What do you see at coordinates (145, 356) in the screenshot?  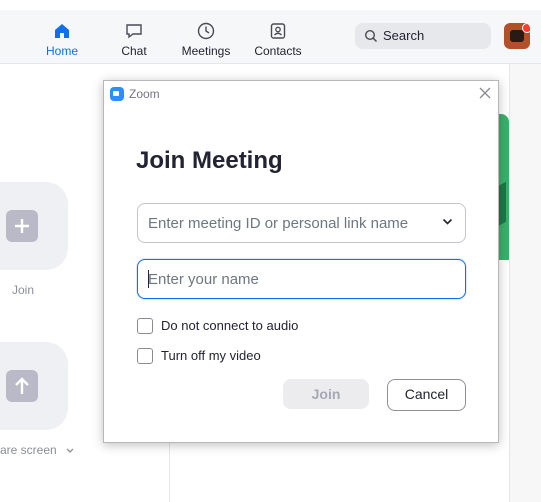 I see `no-video-checkbox` at bounding box center [145, 356].